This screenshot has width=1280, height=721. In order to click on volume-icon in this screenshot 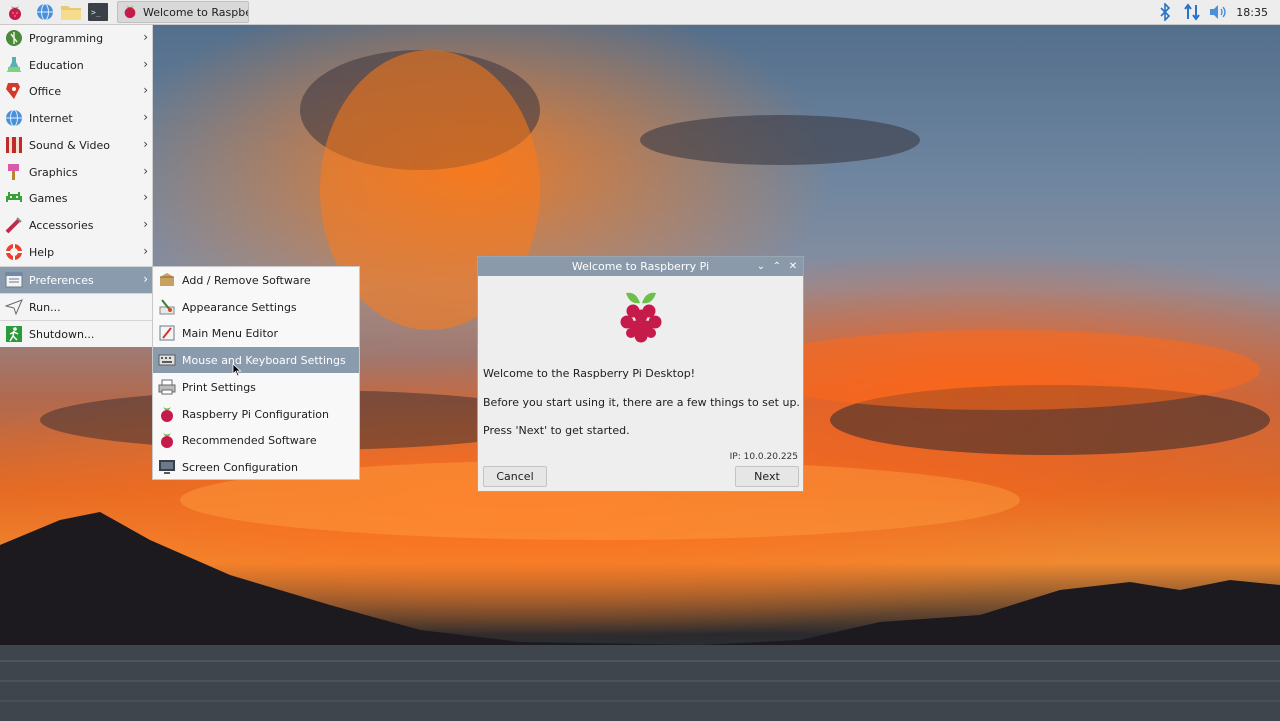, I will do `click(1218, 12)`.